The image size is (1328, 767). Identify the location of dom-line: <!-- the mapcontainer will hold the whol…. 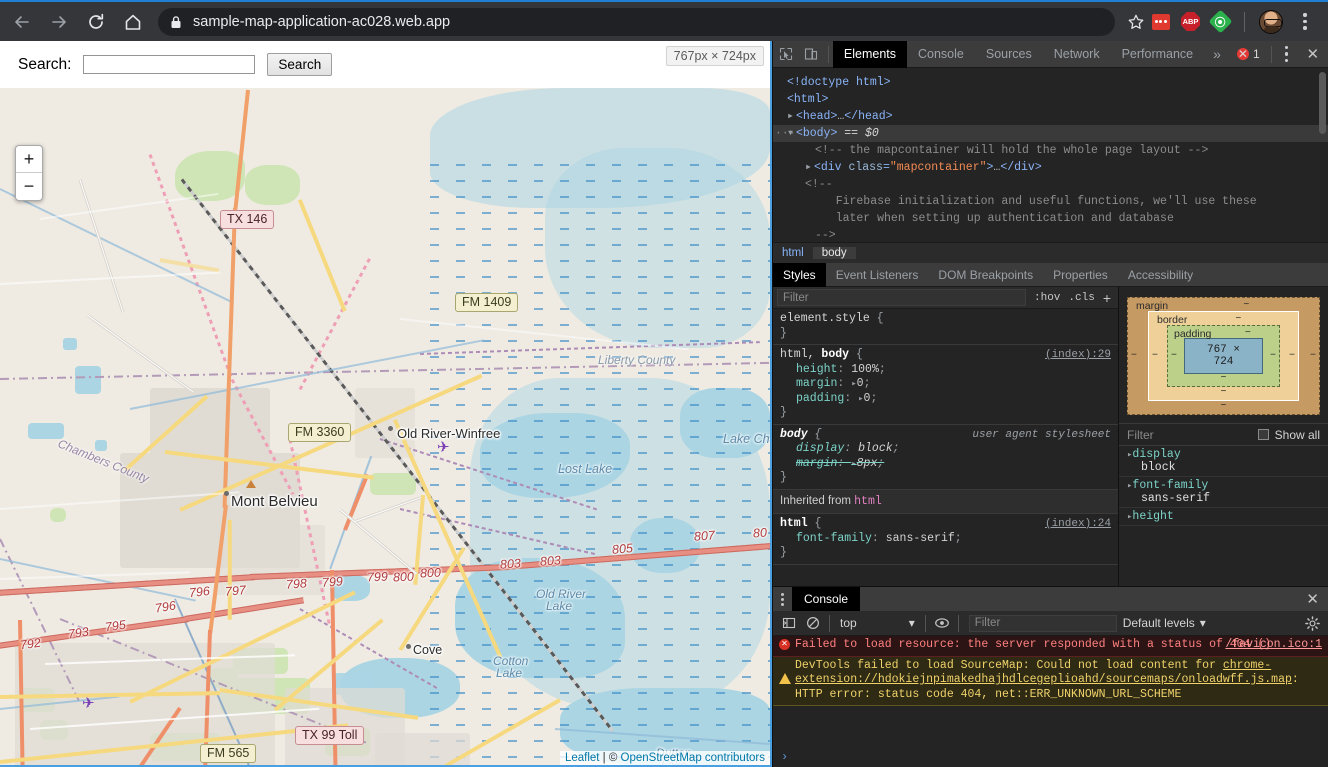
(1050, 150).